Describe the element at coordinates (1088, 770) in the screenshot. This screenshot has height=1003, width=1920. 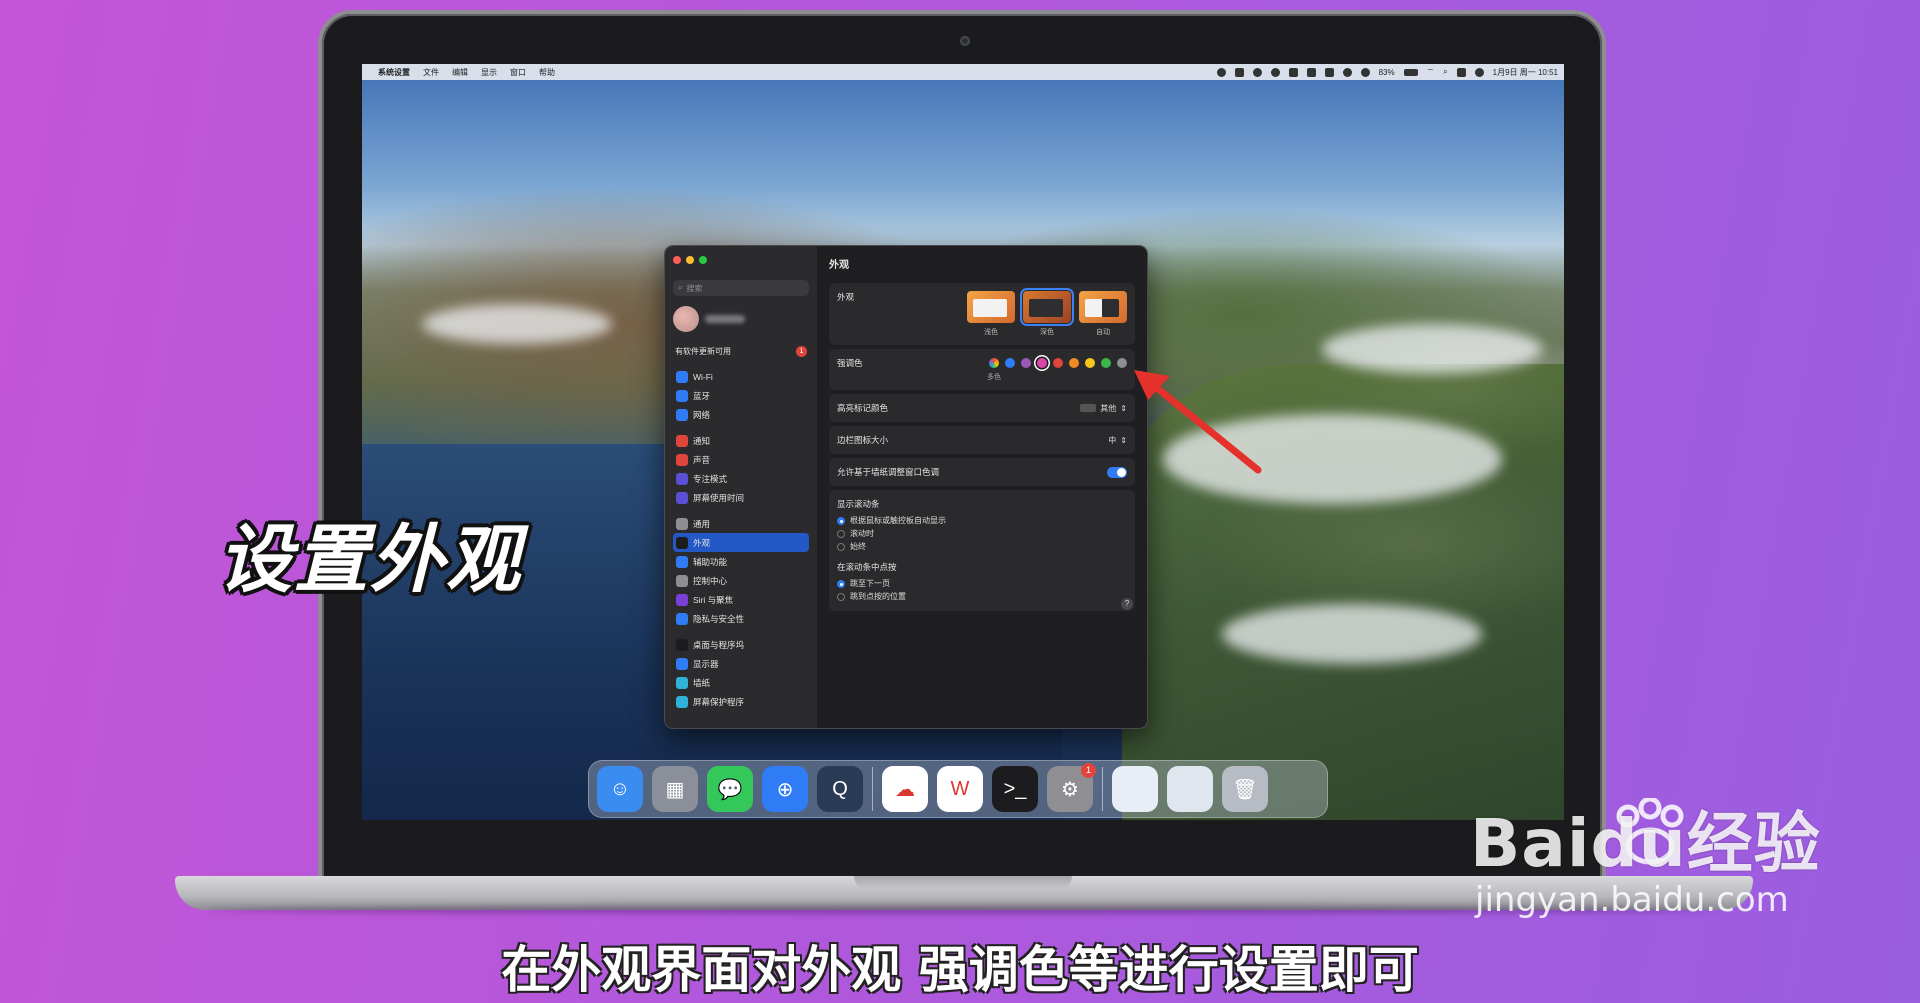
I see `dock-badge: 1` at that location.